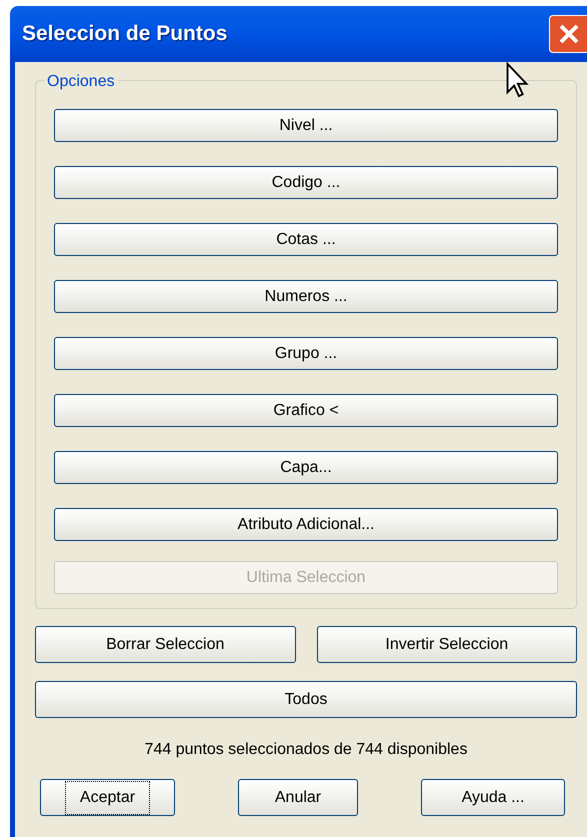  Describe the element at coordinates (165, 644) in the screenshot. I see `dialog-button: Borrar Seleccion` at that location.